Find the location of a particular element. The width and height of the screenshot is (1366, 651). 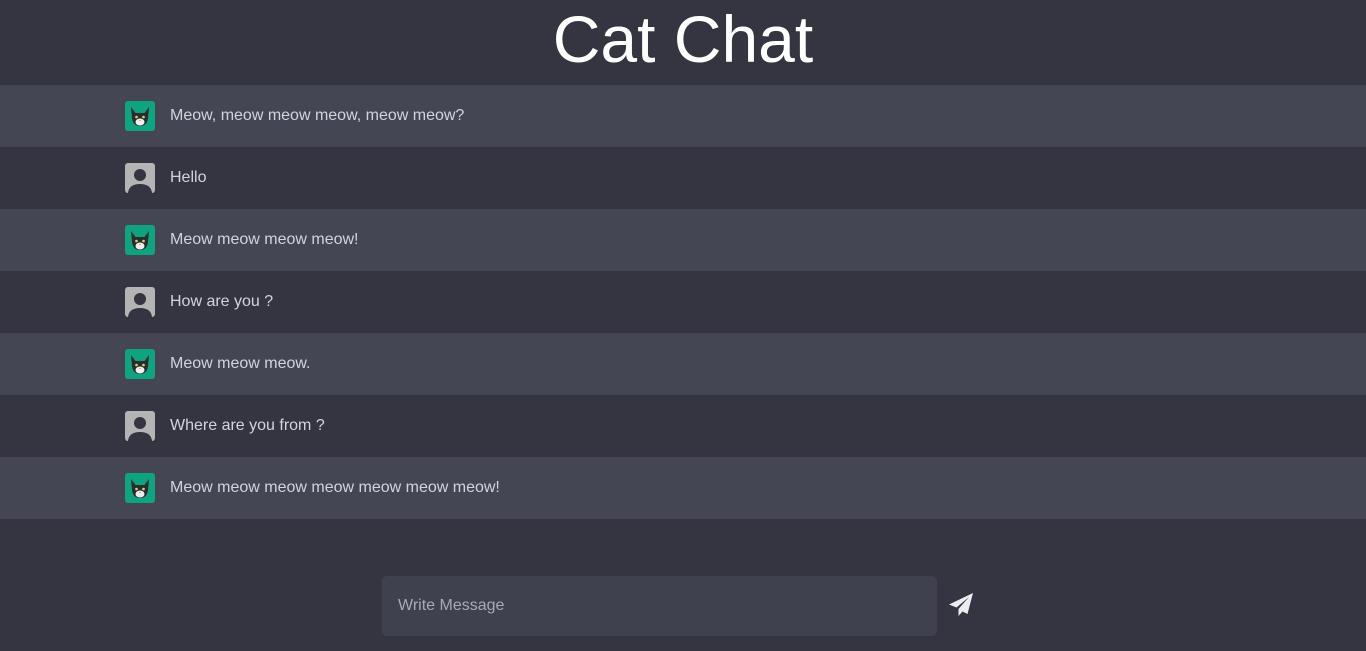

message-composer is located at coordinates (678, 606).